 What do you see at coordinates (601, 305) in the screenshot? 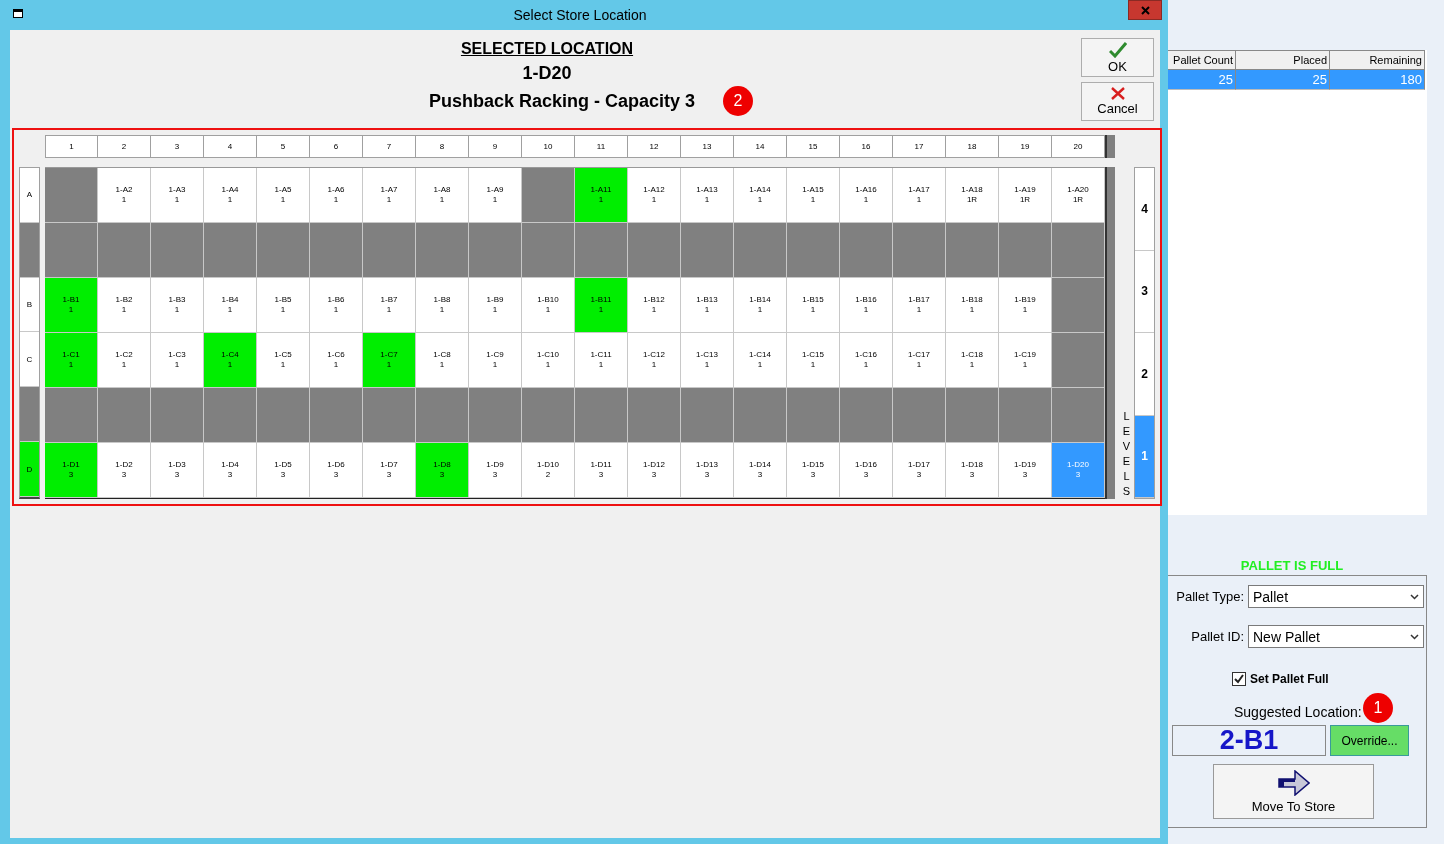
I see `location-cell: 1-B11 1` at bounding box center [601, 305].